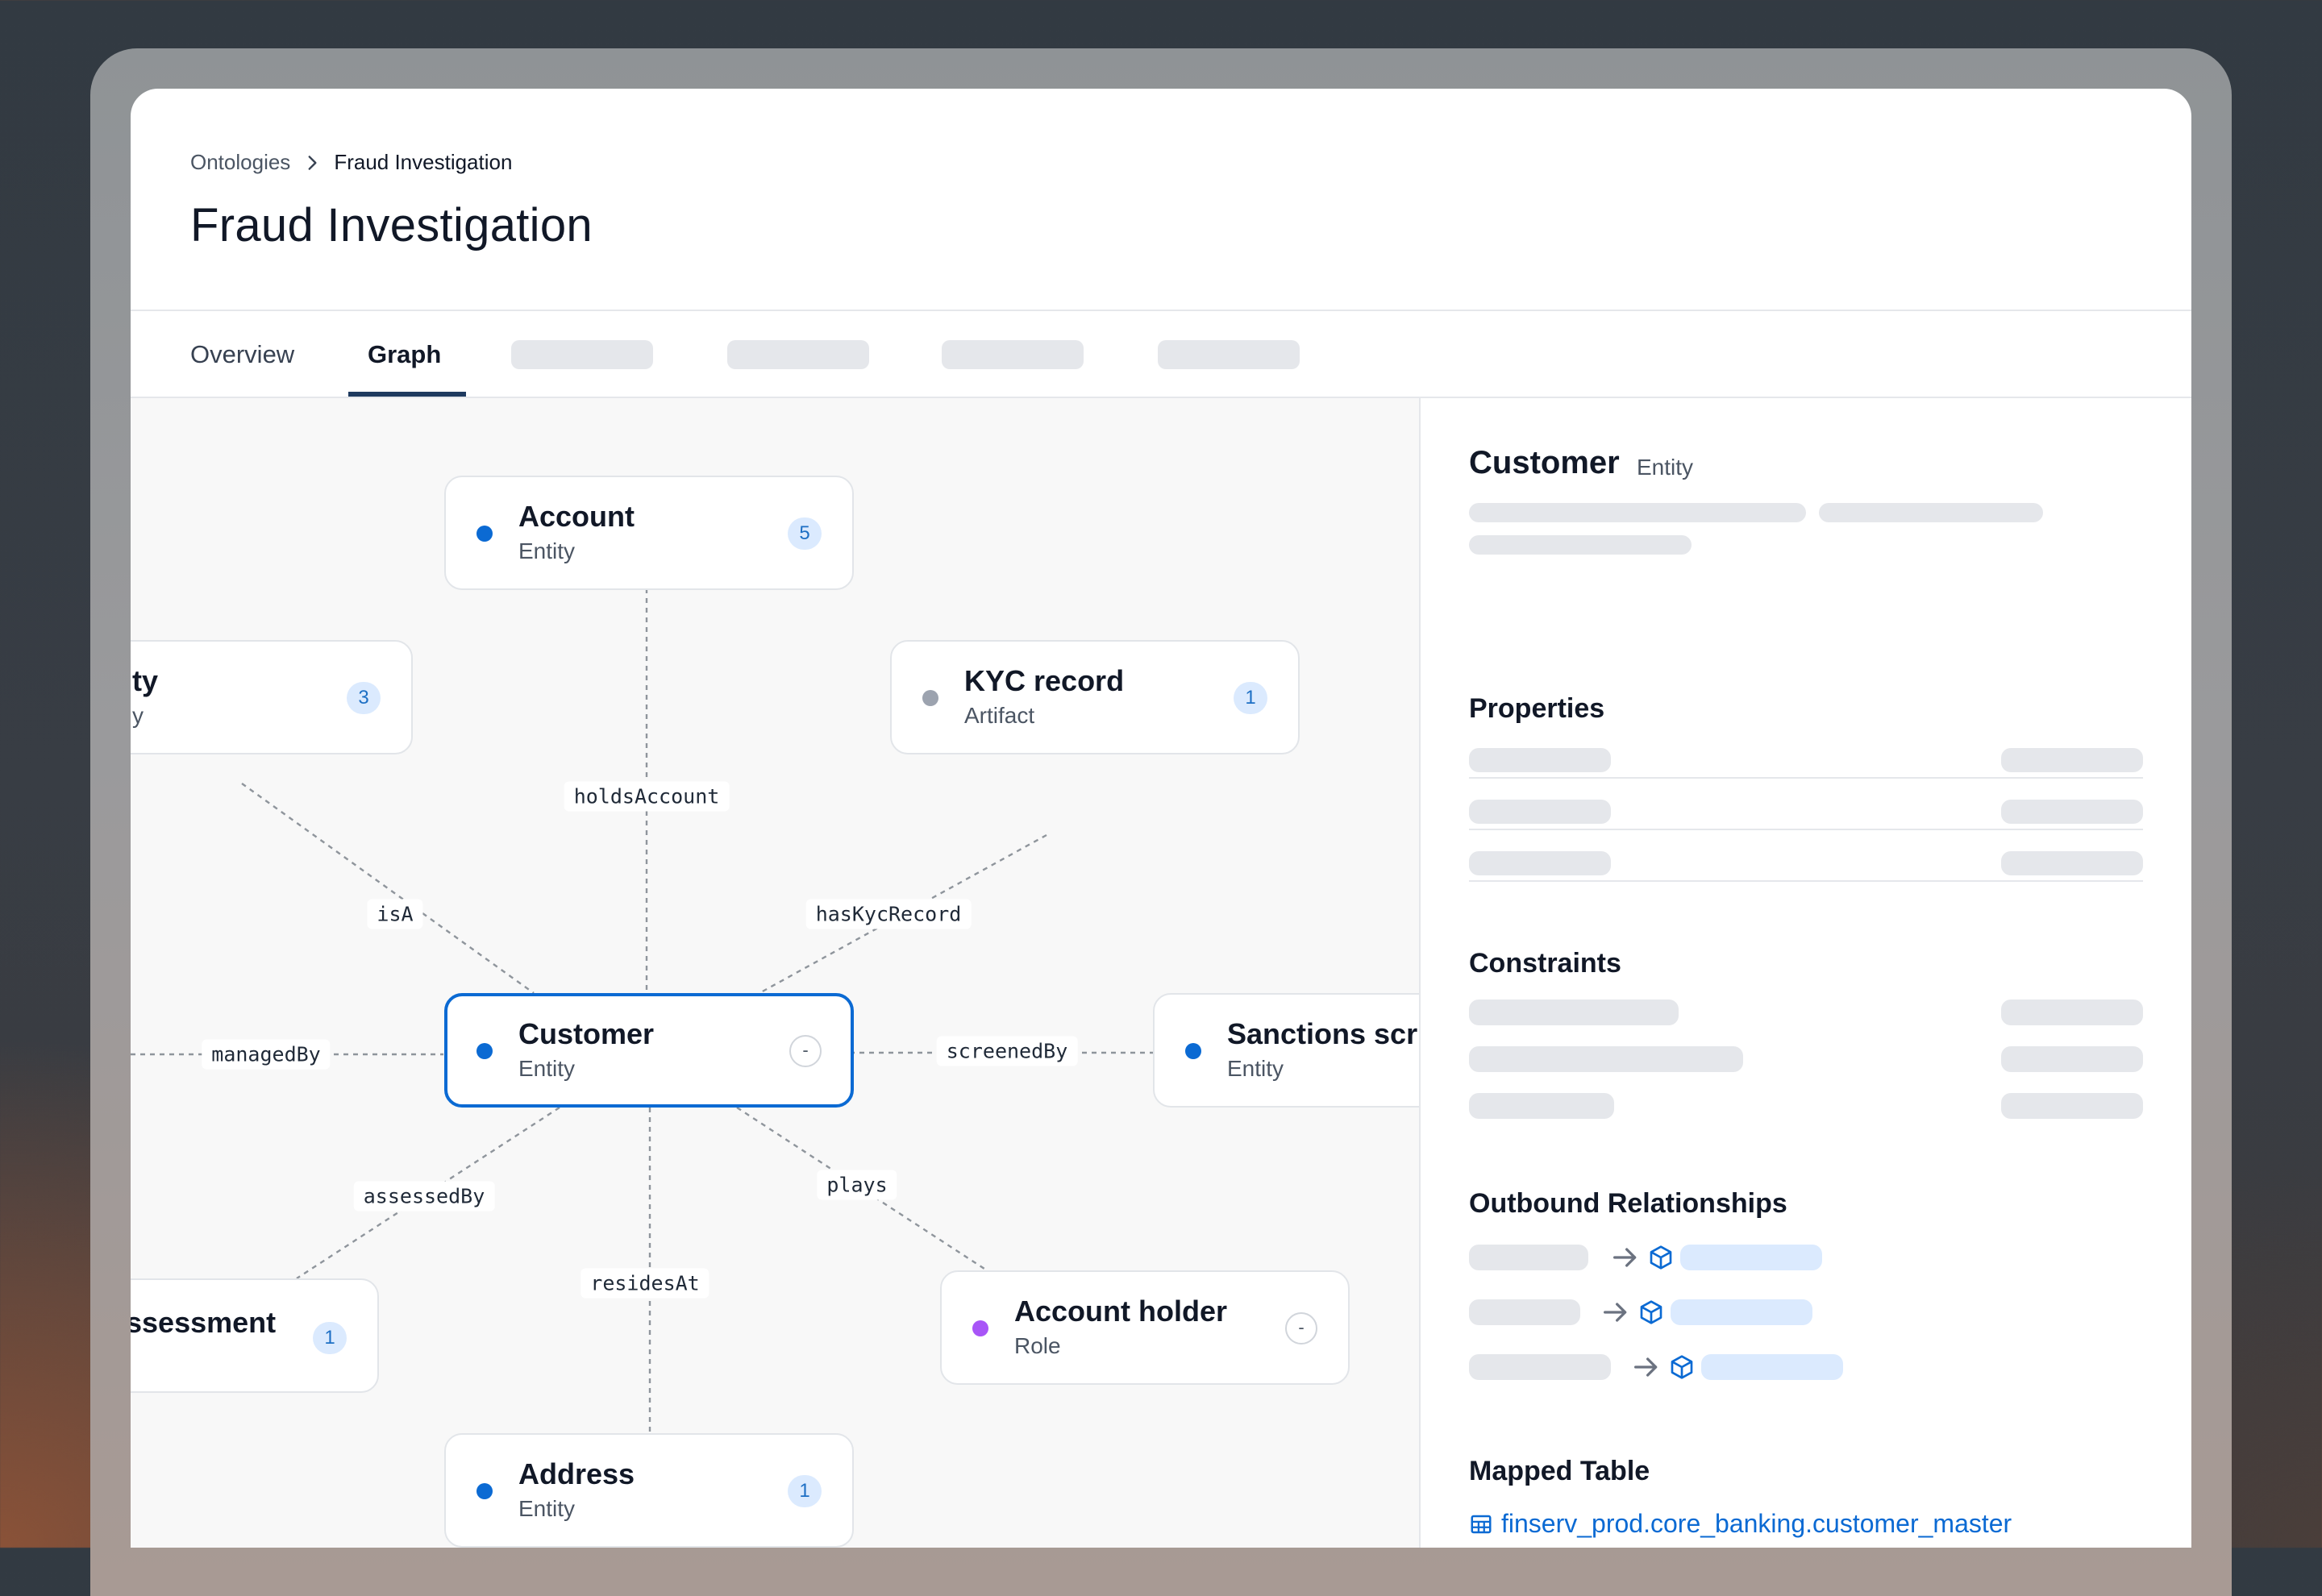 Image resolution: width=2322 pixels, height=1596 pixels. I want to click on node-account: Account Entity 5, so click(649, 533).